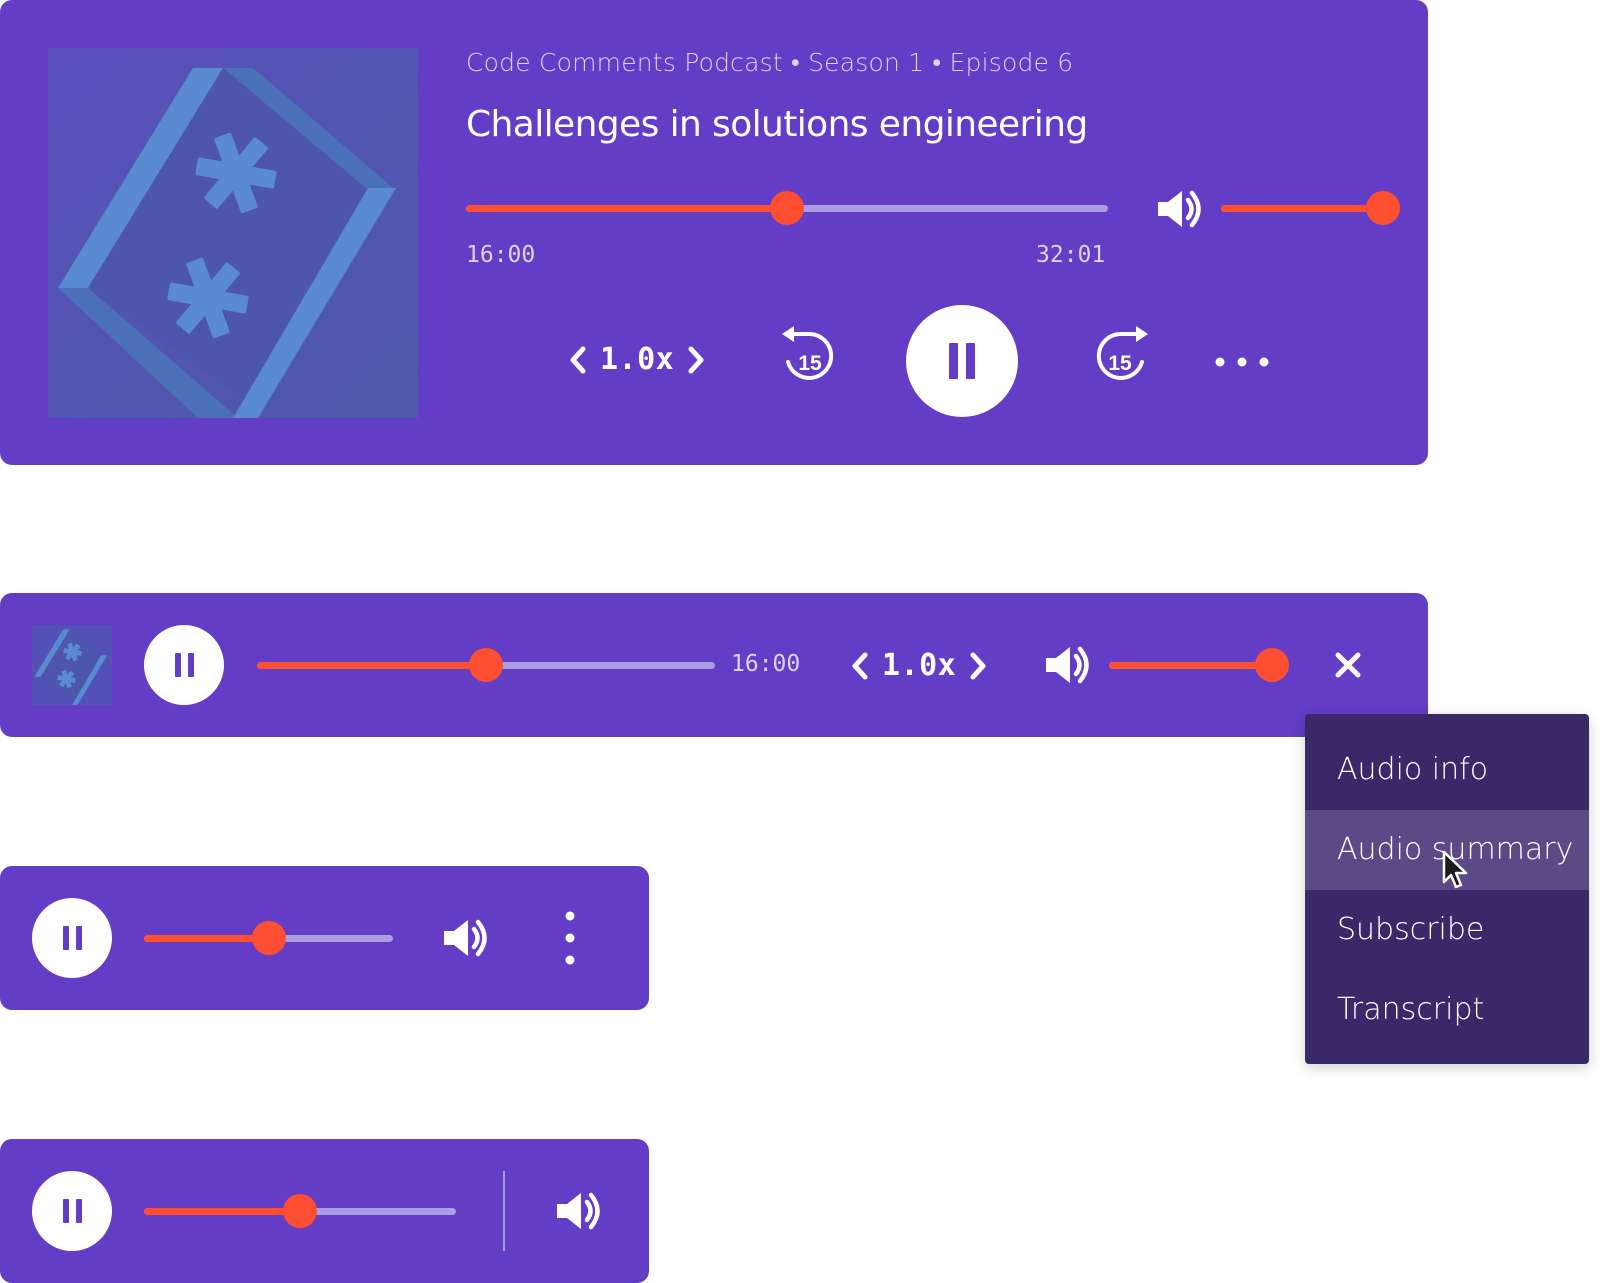  I want to click on forward-15-icon: 15, so click(1122, 353).